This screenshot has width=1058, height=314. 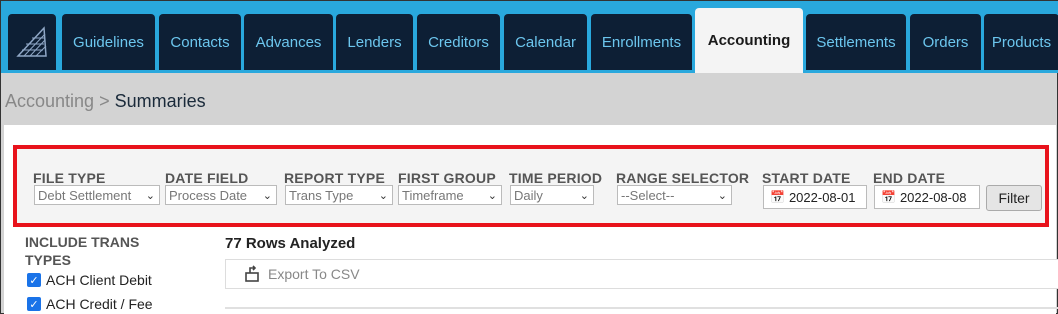 What do you see at coordinates (82, 251) in the screenshot?
I see `include-trans-types-heading: INCLUDE TRANS TYPES` at bounding box center [82, 251].